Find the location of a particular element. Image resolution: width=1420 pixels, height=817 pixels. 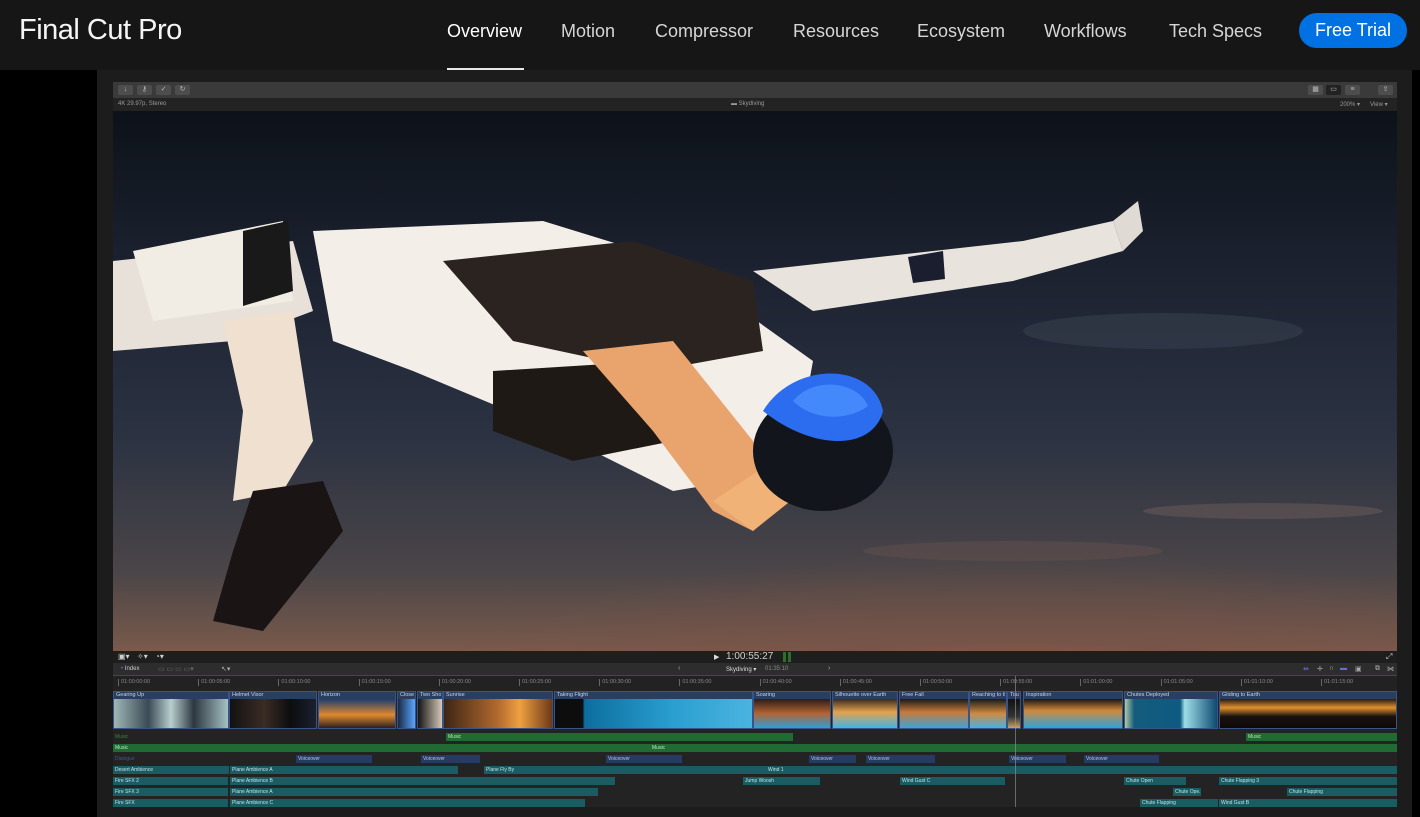

video-clip: Taking Flight is located at coordinates (653, 710).